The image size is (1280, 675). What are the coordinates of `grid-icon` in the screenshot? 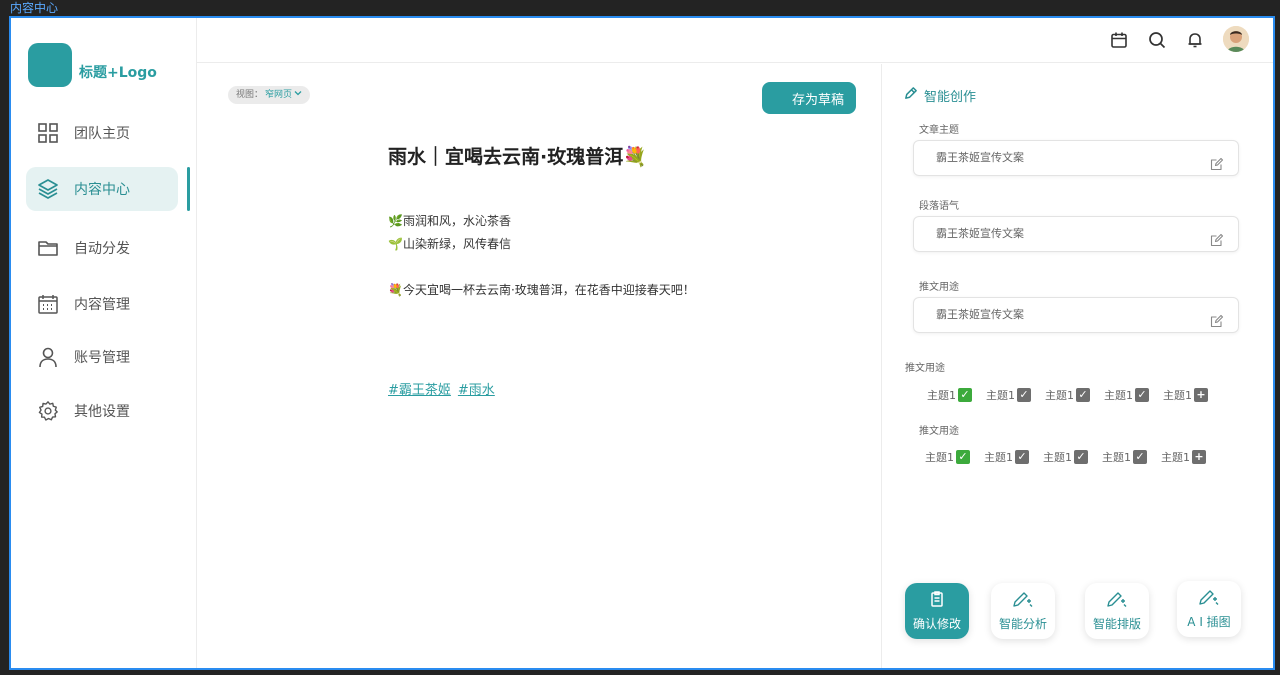 It's located at (48, 133).